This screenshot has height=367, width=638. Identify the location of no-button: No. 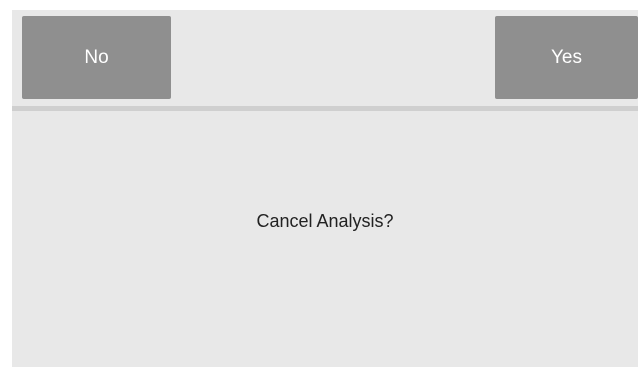
(96, 57).